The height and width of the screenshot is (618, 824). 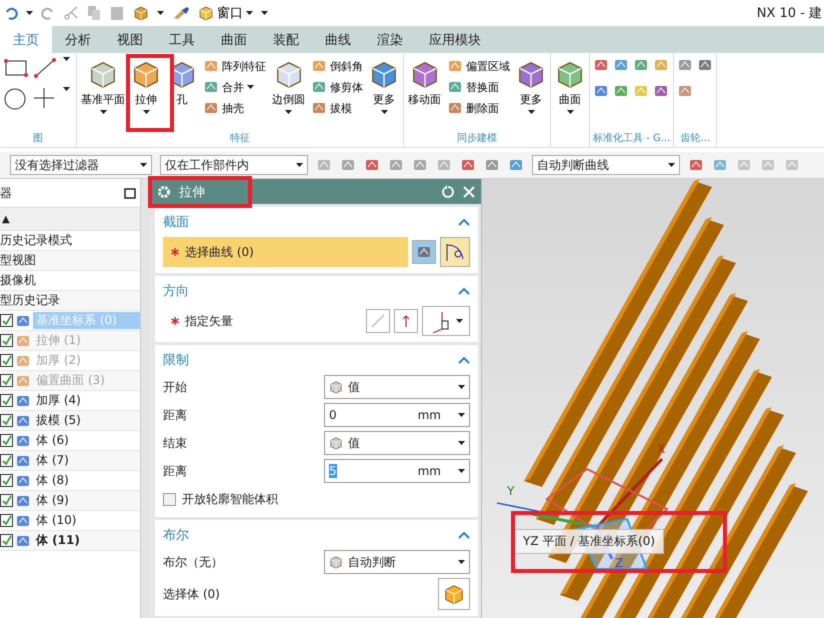 What do you see at coordinates (570, 86) in the screenshot?
I see `ribbon-large-button: 曲面` at bounding box center [570, 86].